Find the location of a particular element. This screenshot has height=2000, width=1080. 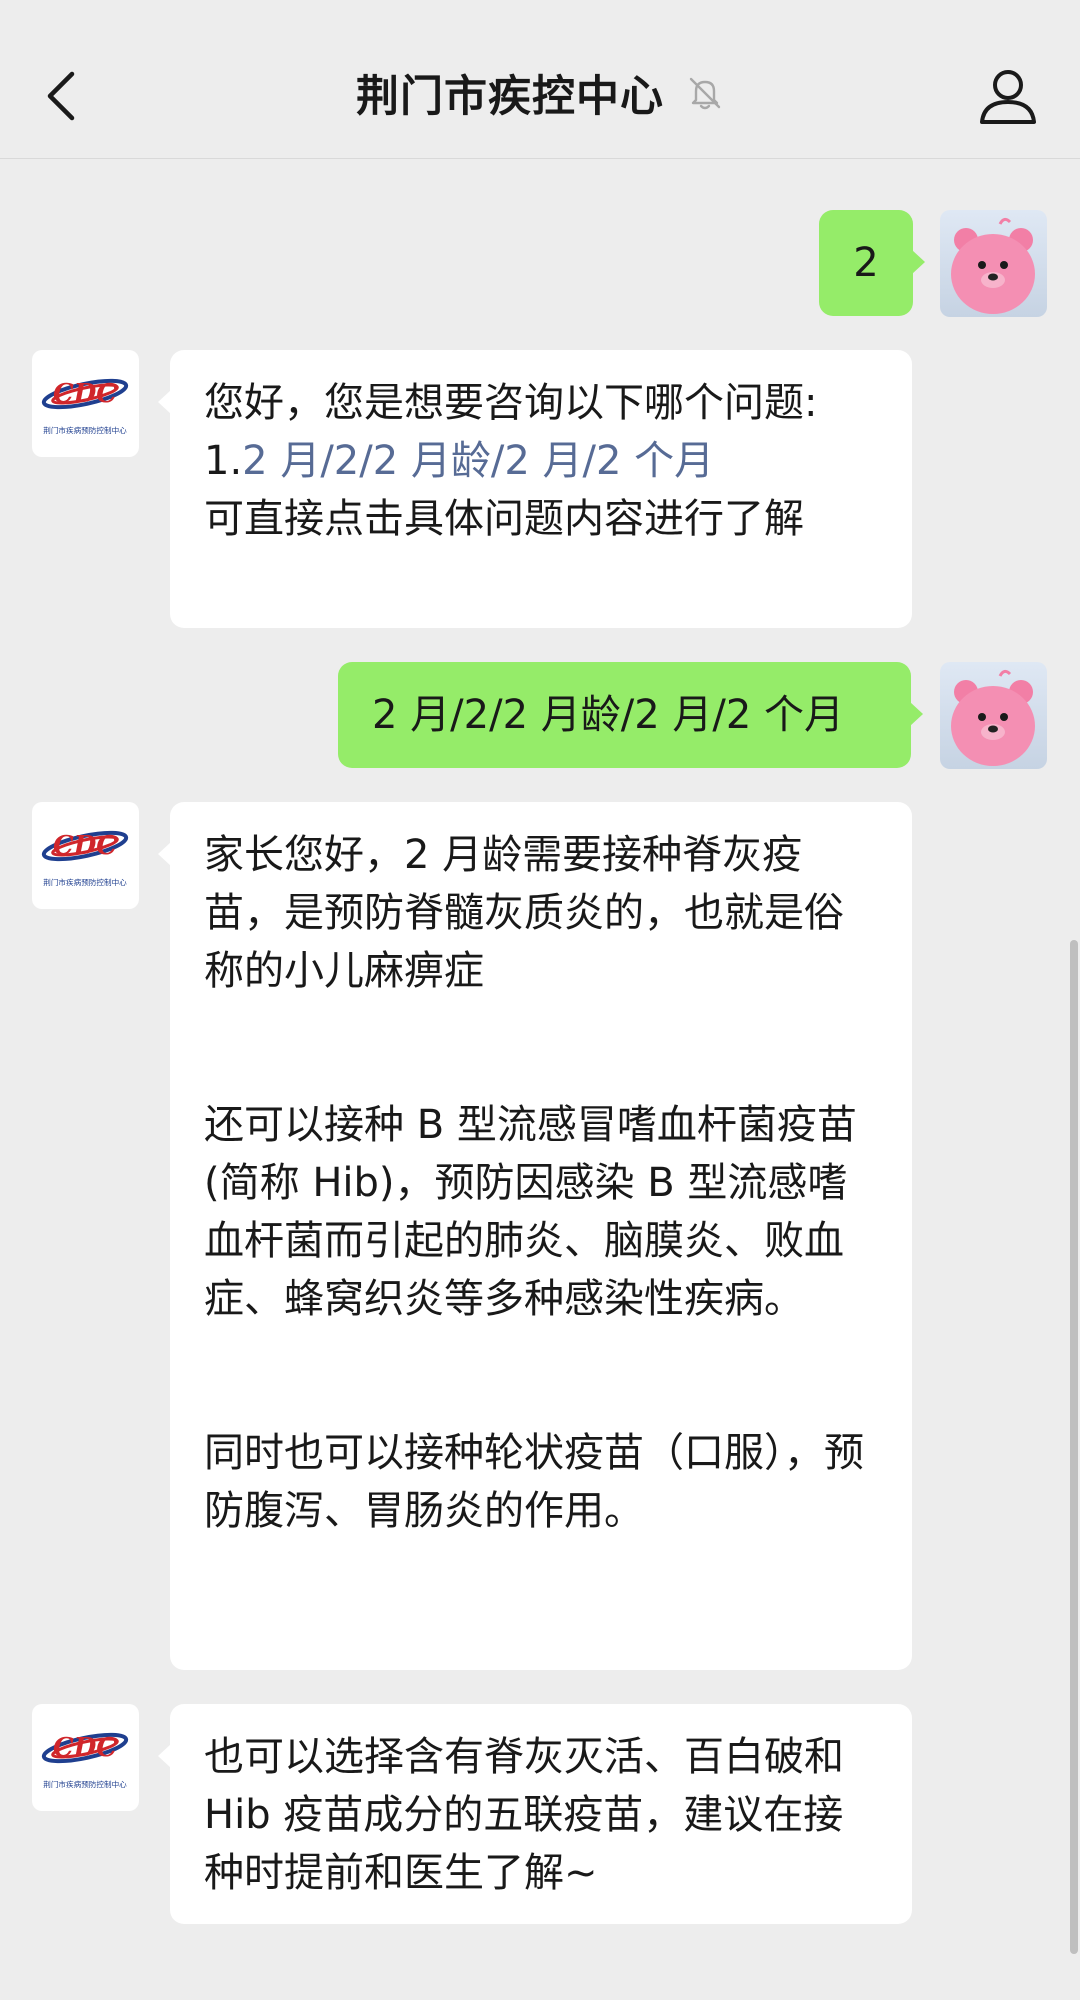

scrollbar is located at coordinates (1074, 1447).